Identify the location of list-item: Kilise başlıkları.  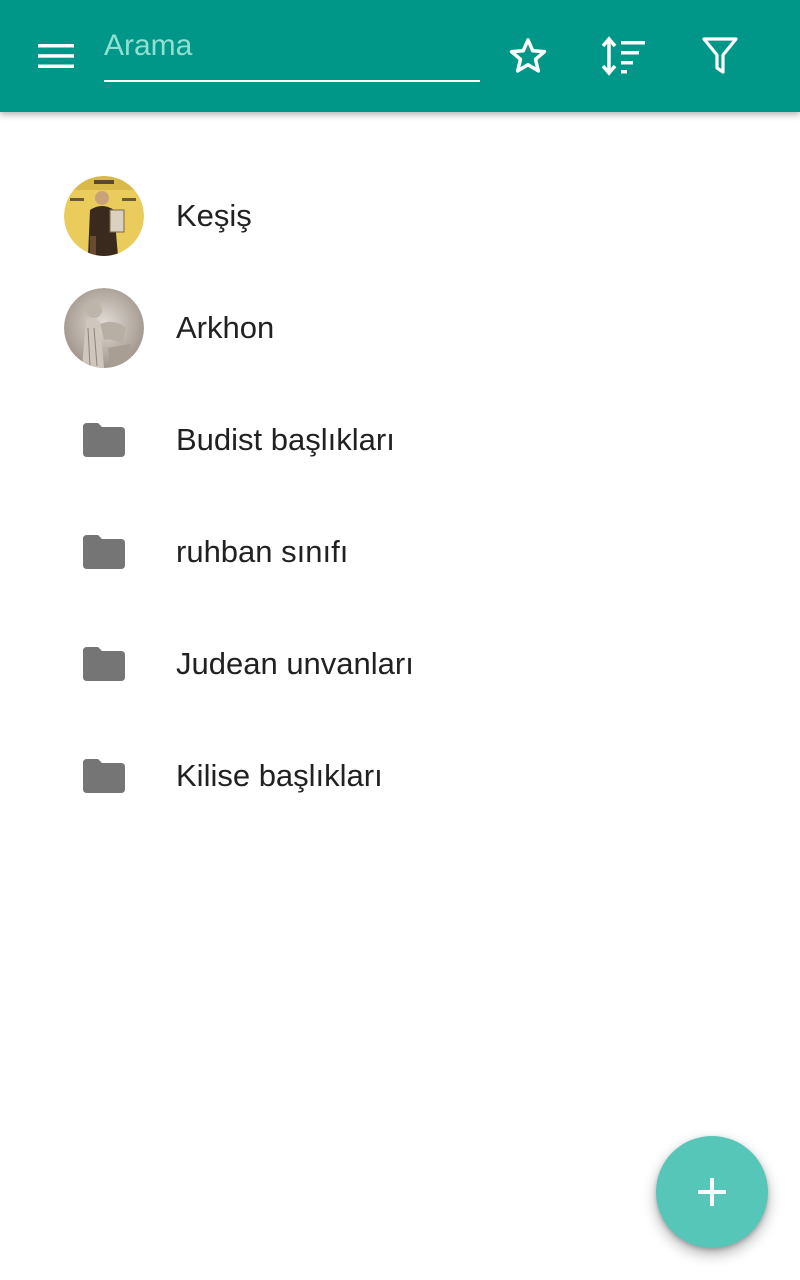
(400, 776).